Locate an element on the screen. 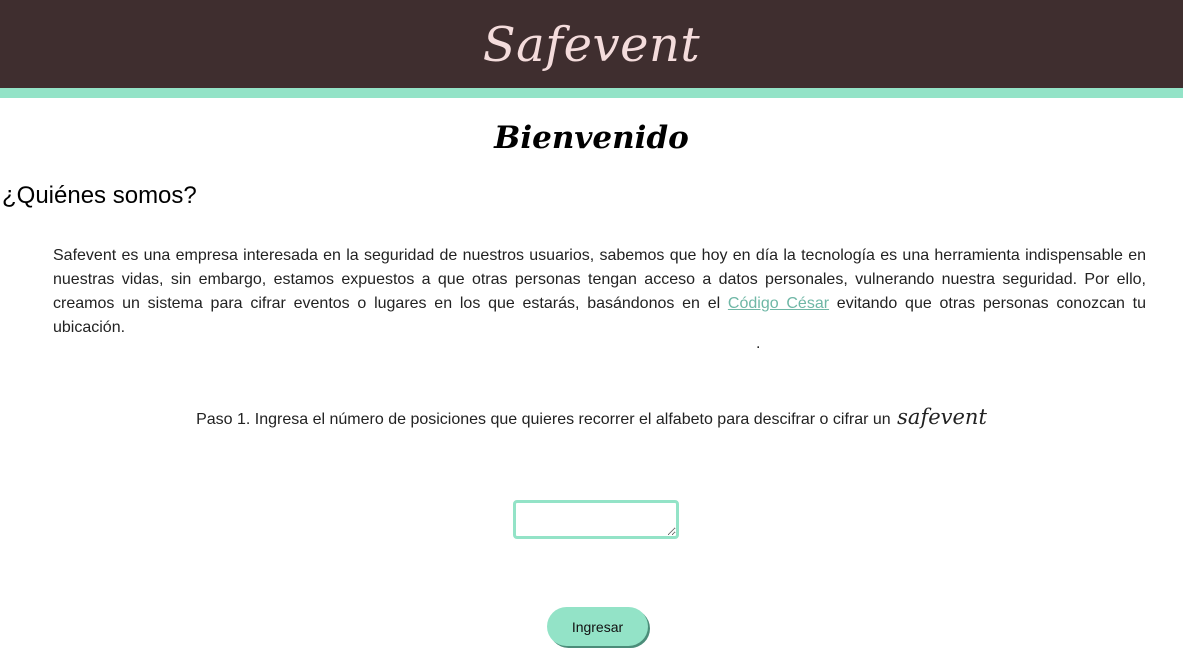 The height and width of the screenshot is (657, 1183). submit-button: Ingresar is located at coordinates (597, 626).